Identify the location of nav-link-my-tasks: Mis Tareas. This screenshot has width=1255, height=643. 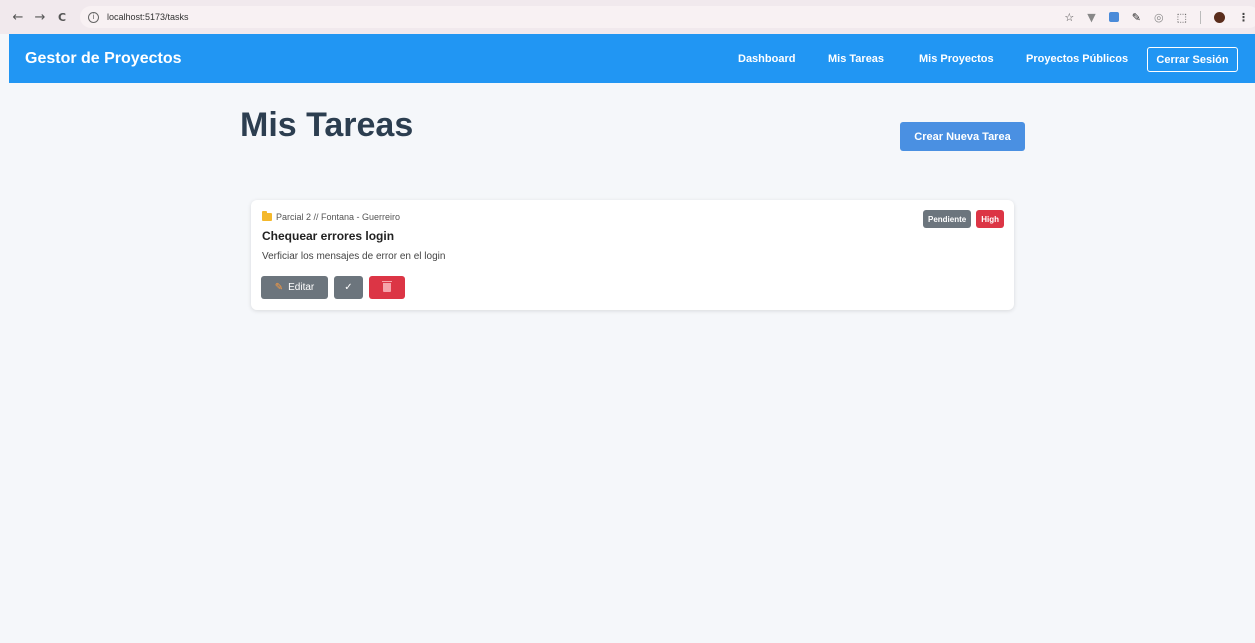
(856, 58).